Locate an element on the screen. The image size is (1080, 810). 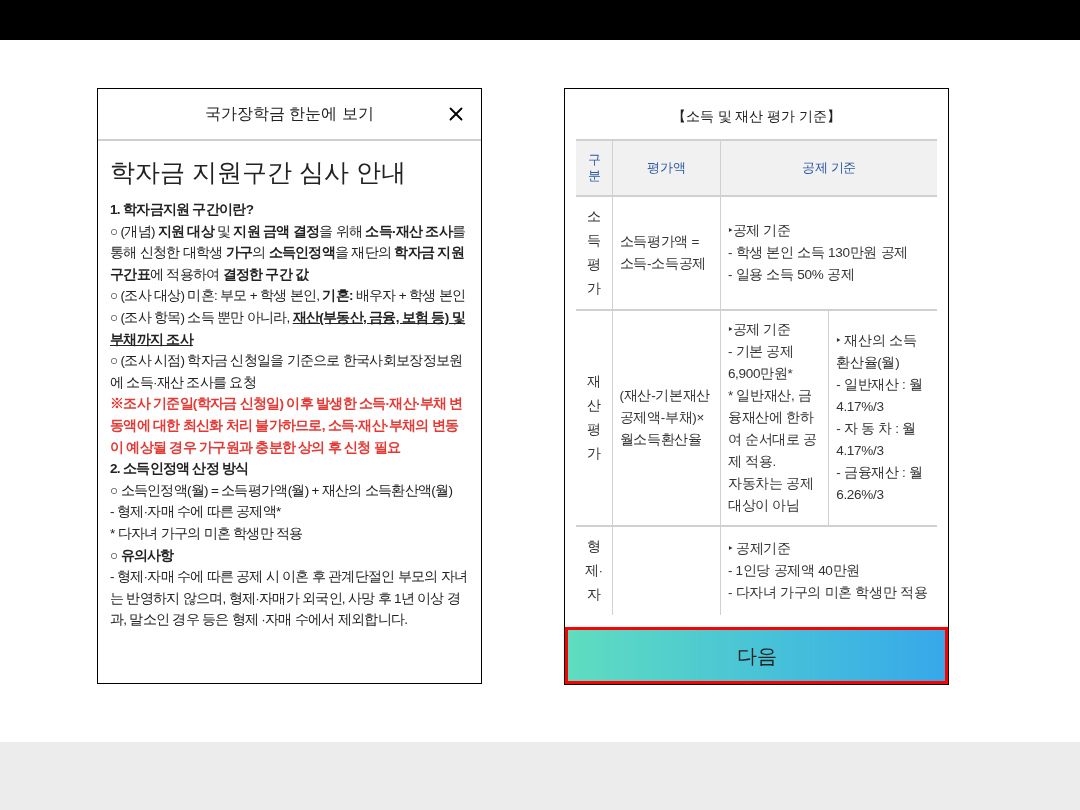
criteria-text: - 일용 소득 50% 공제 is located at coordinates (791, 275).